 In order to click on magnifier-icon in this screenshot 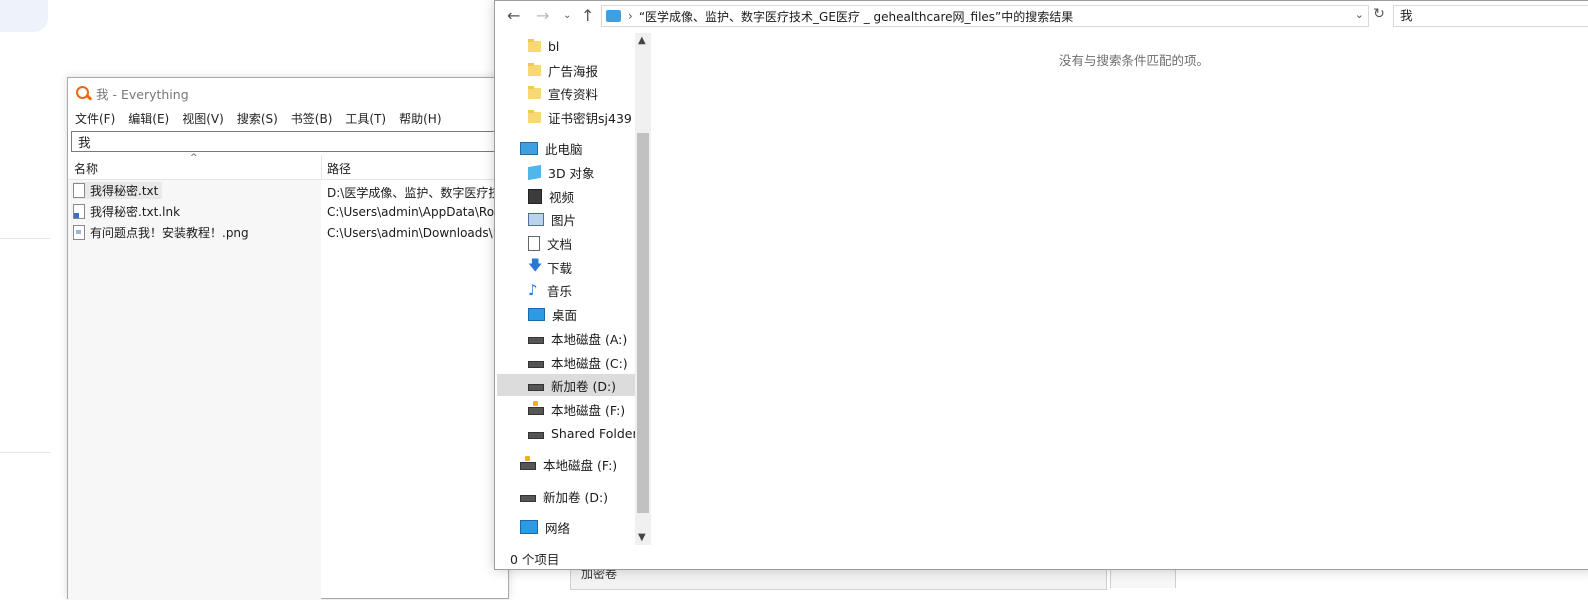, I will do `click(83, 93)`.